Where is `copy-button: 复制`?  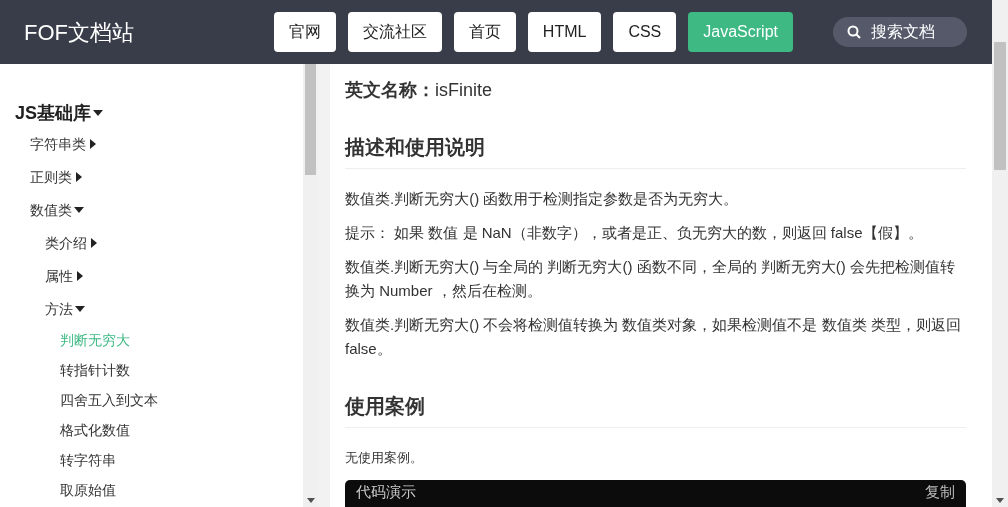 copy-button: 复制 is located at coordinates (940, 492).